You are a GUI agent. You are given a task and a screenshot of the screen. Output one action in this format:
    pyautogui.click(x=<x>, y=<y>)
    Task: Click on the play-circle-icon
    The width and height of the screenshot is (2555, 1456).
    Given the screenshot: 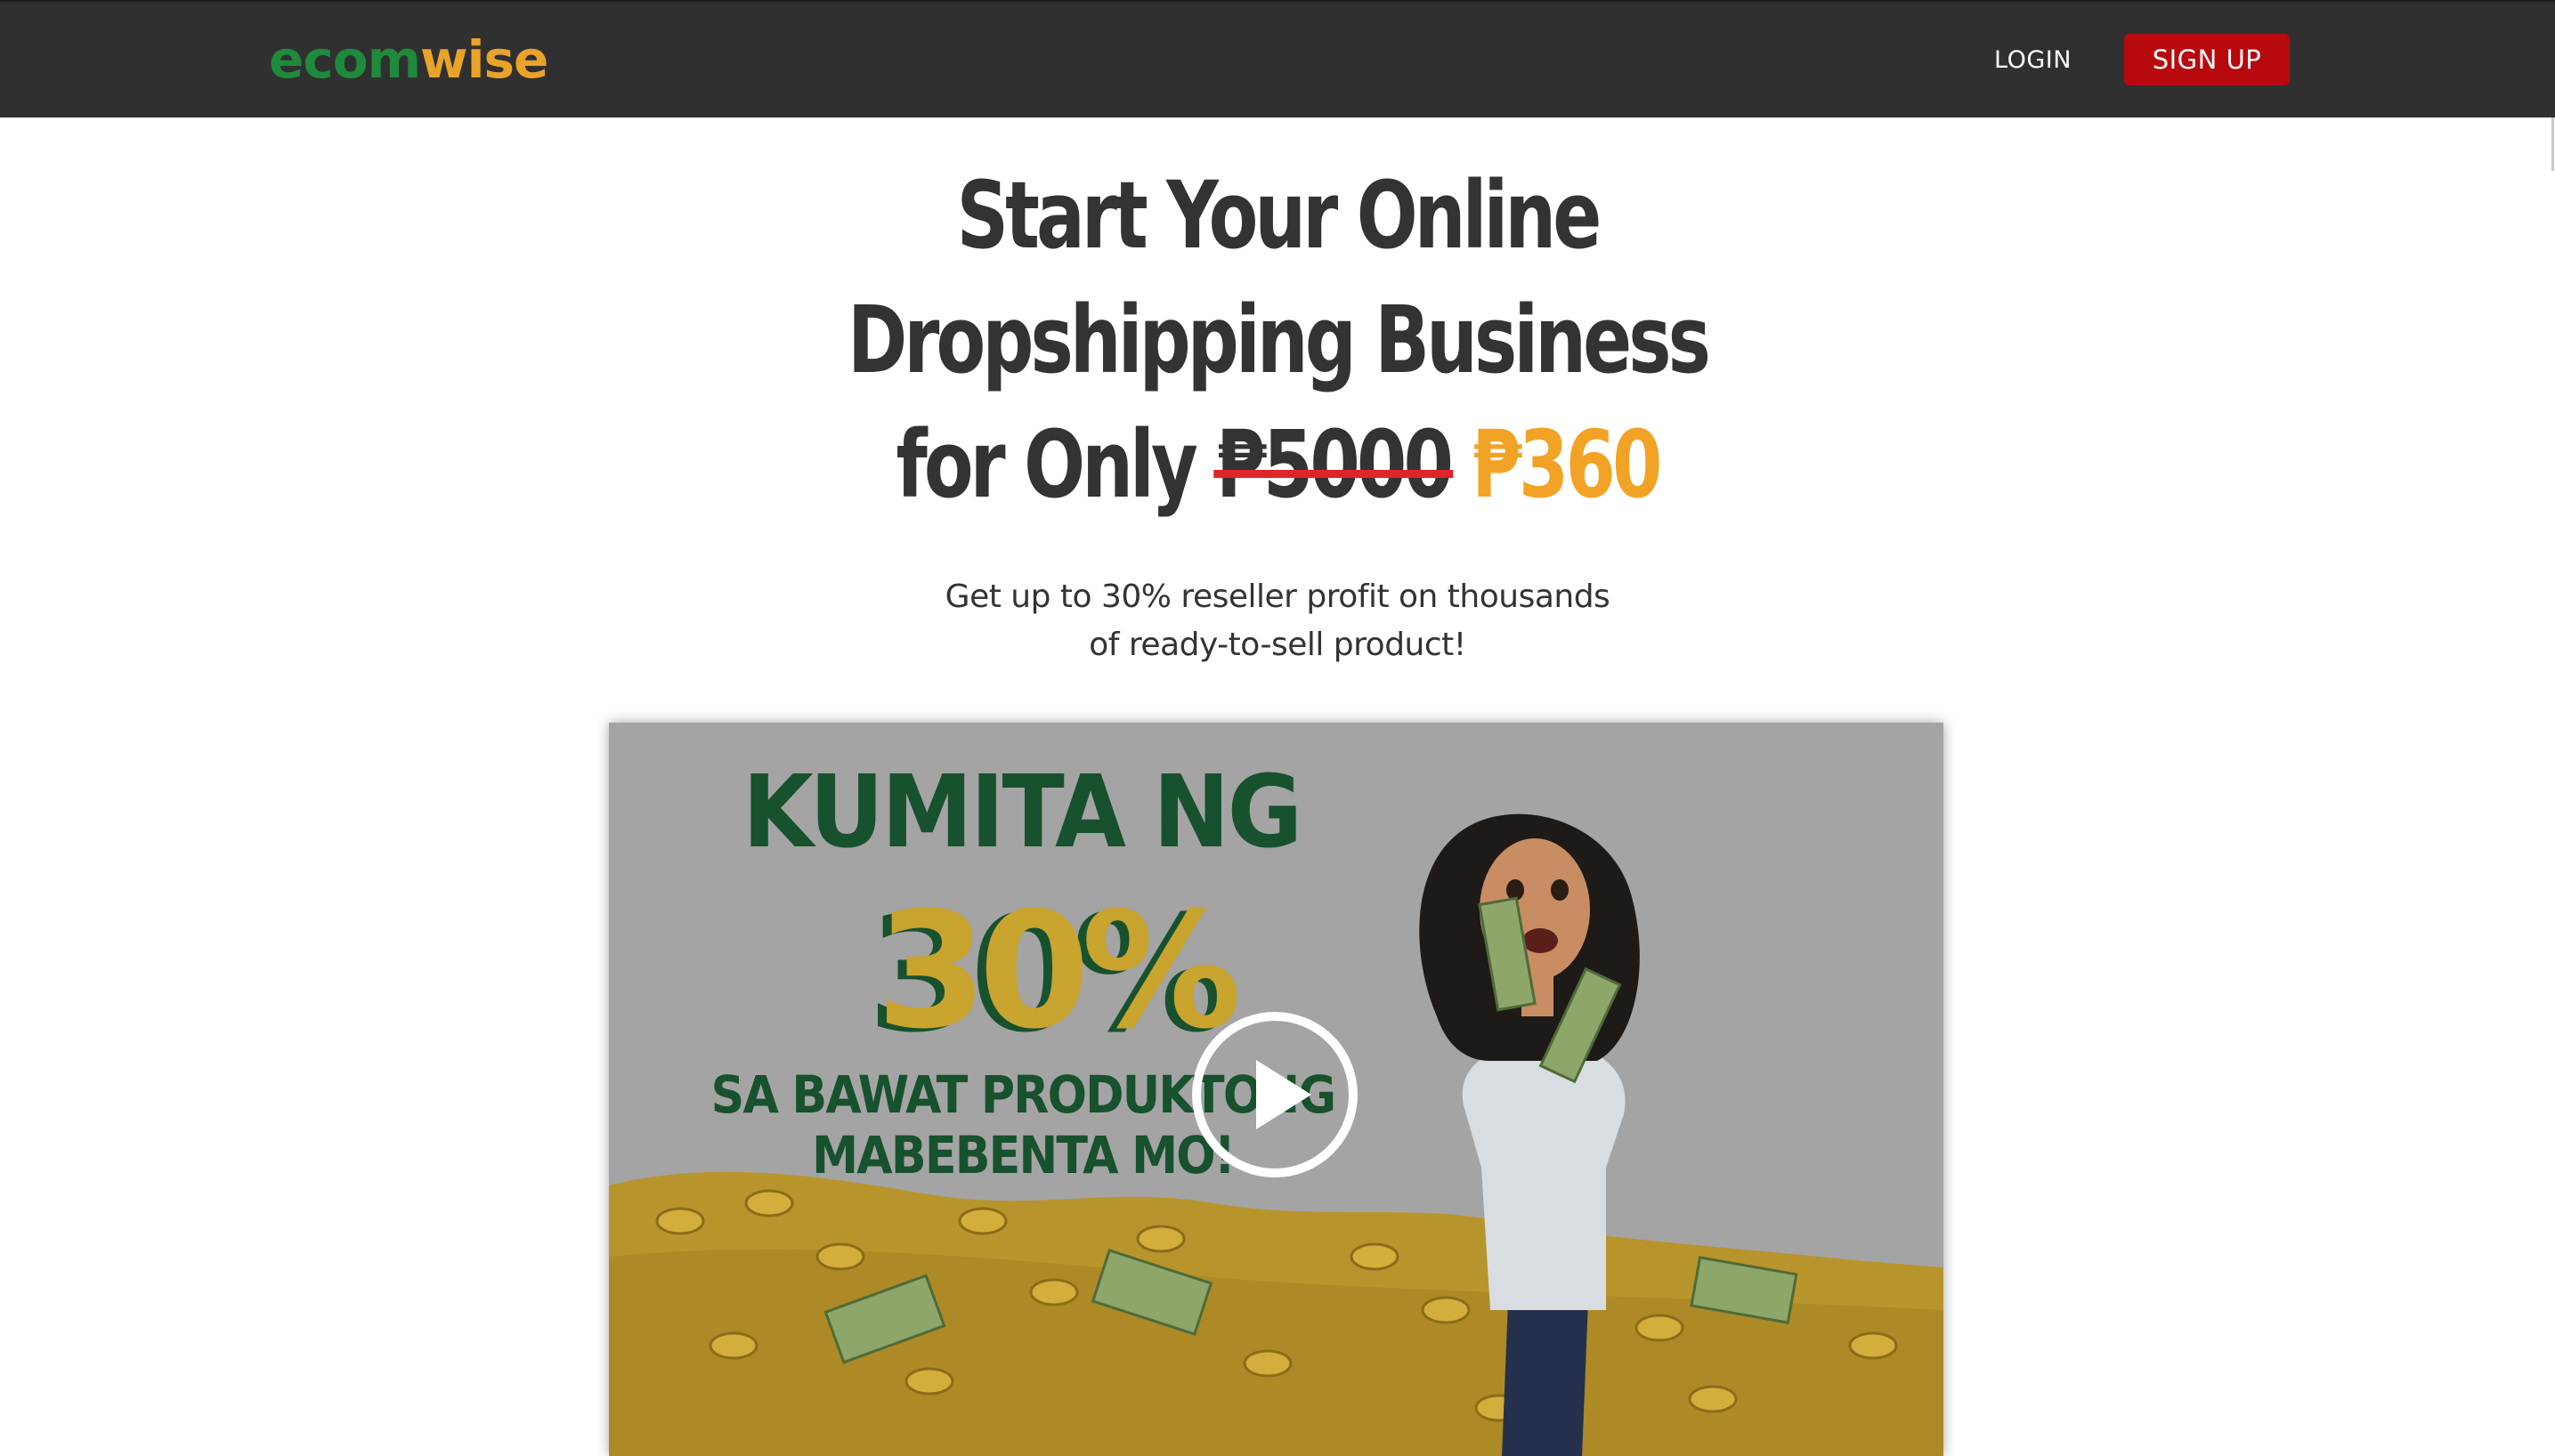 What is the action you would take?
    pyautogui.click(x=1275, y=1094)
    